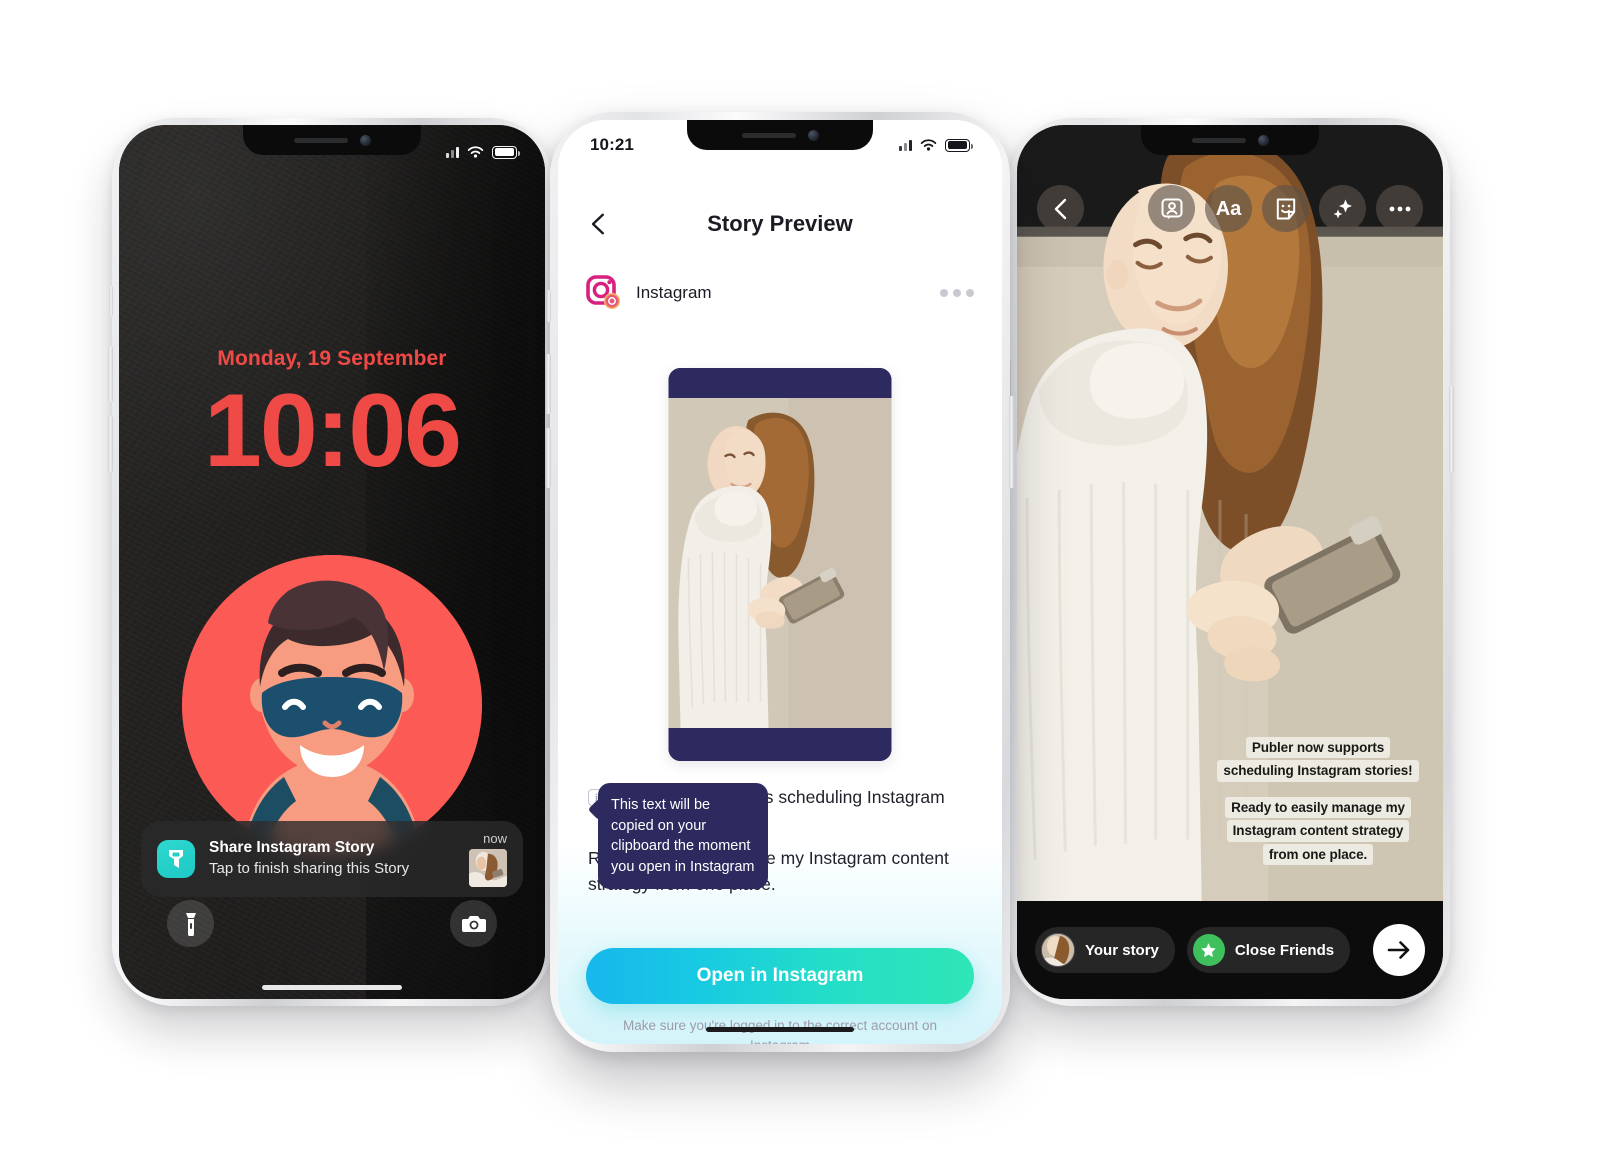 This screenshot has height=1171, width=1600. I want to click on camera-button, so click(473, 923).